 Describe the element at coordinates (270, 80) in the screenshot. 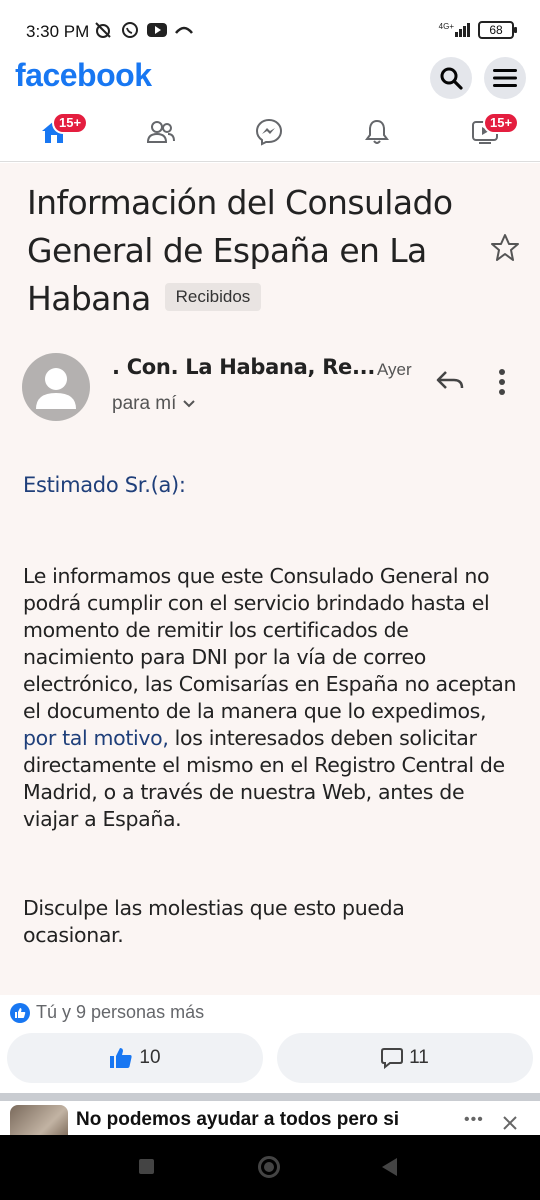

I see `facebook-header: facebook` at that location.